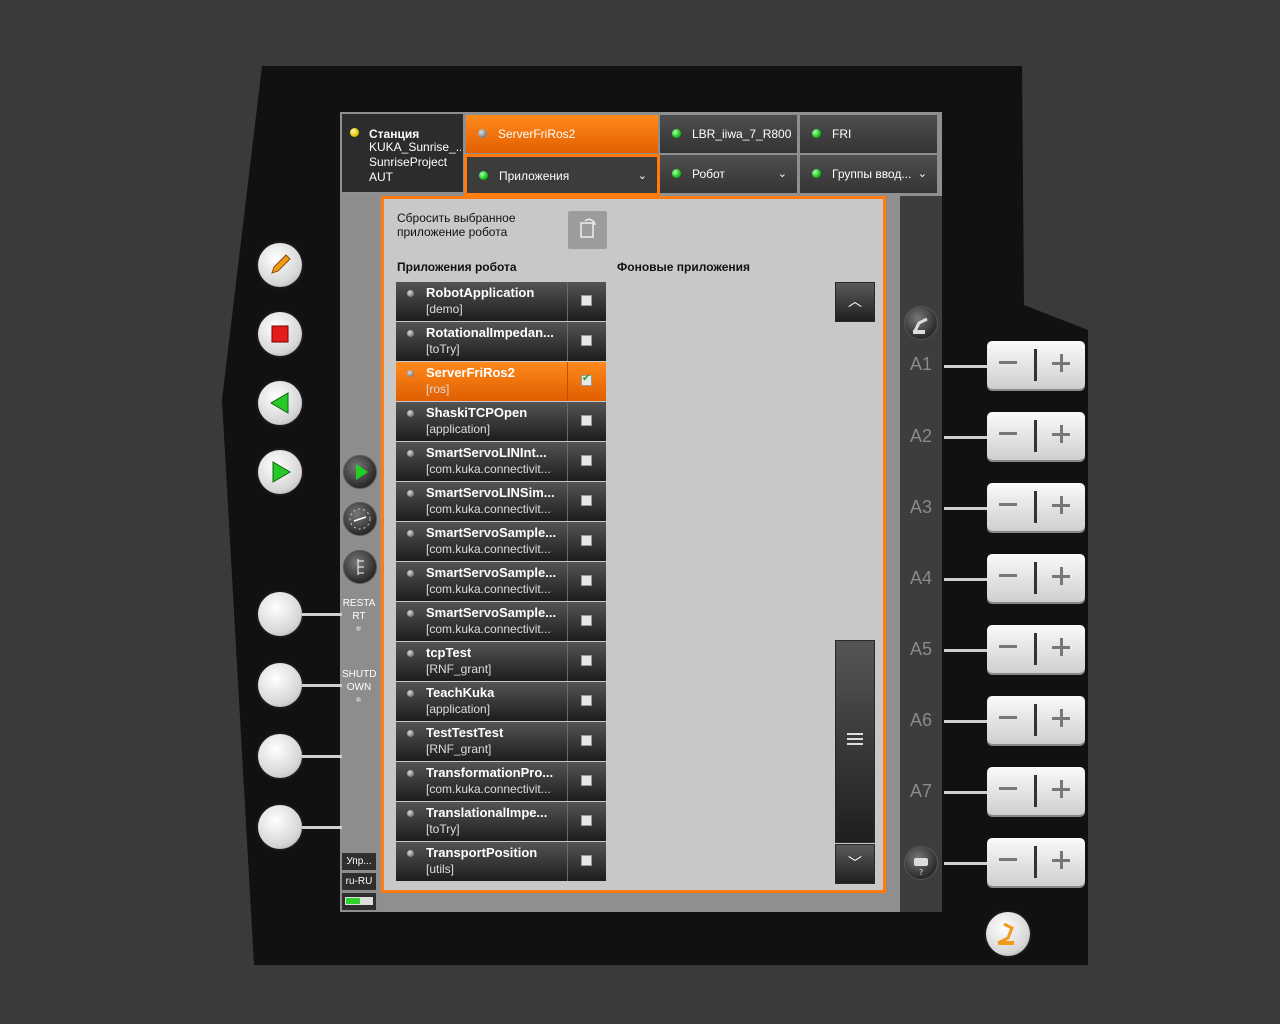 The height and width of the screenshot is (1024, 1280). I want to click on app-checkbox-checked, so click(586, 379).